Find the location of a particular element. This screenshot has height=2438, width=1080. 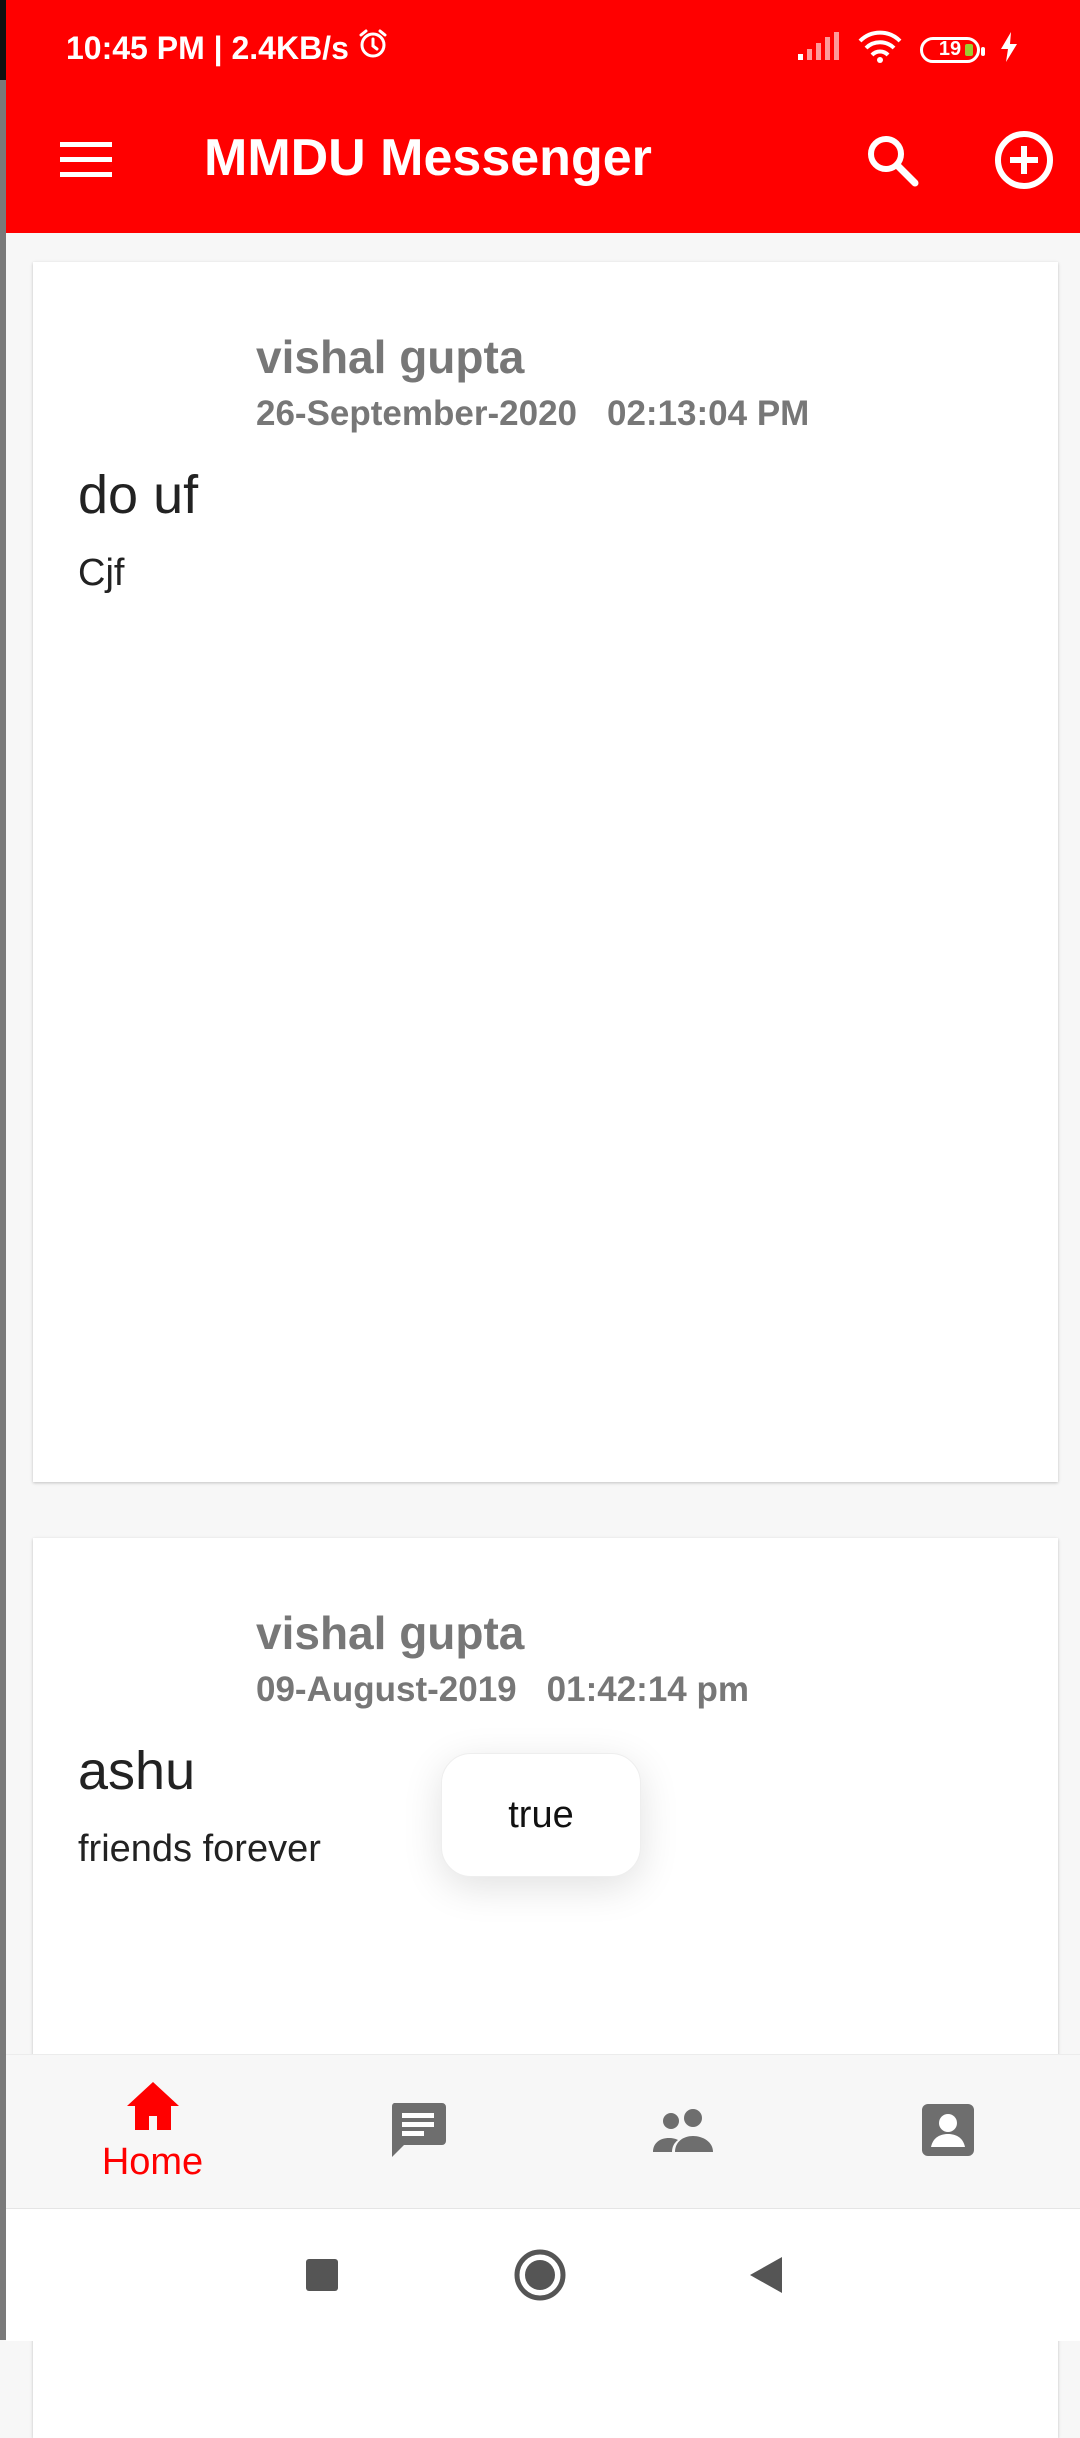

post-subject: ashu is located at coordinates (137, 1771).